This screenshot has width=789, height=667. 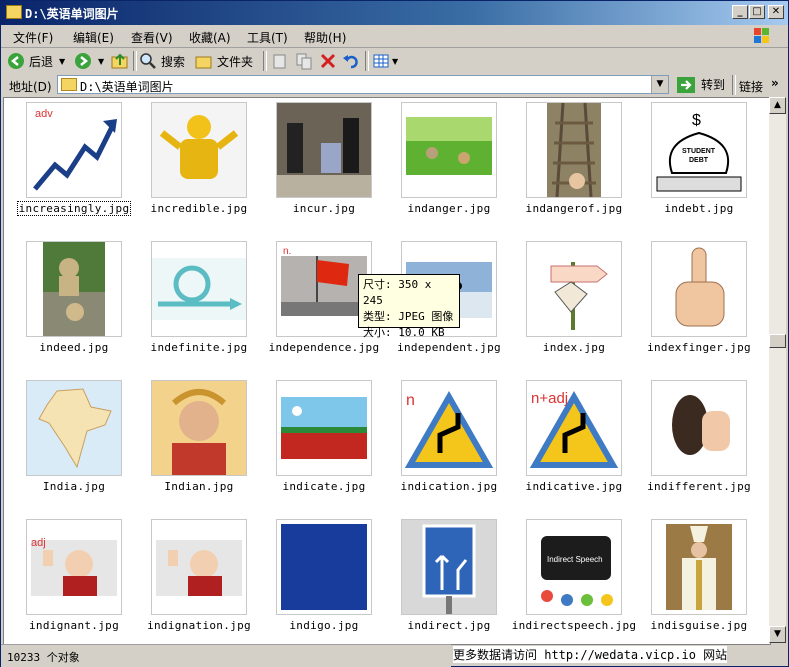 I want to click on move-to-button, so click(x=280, y=61).